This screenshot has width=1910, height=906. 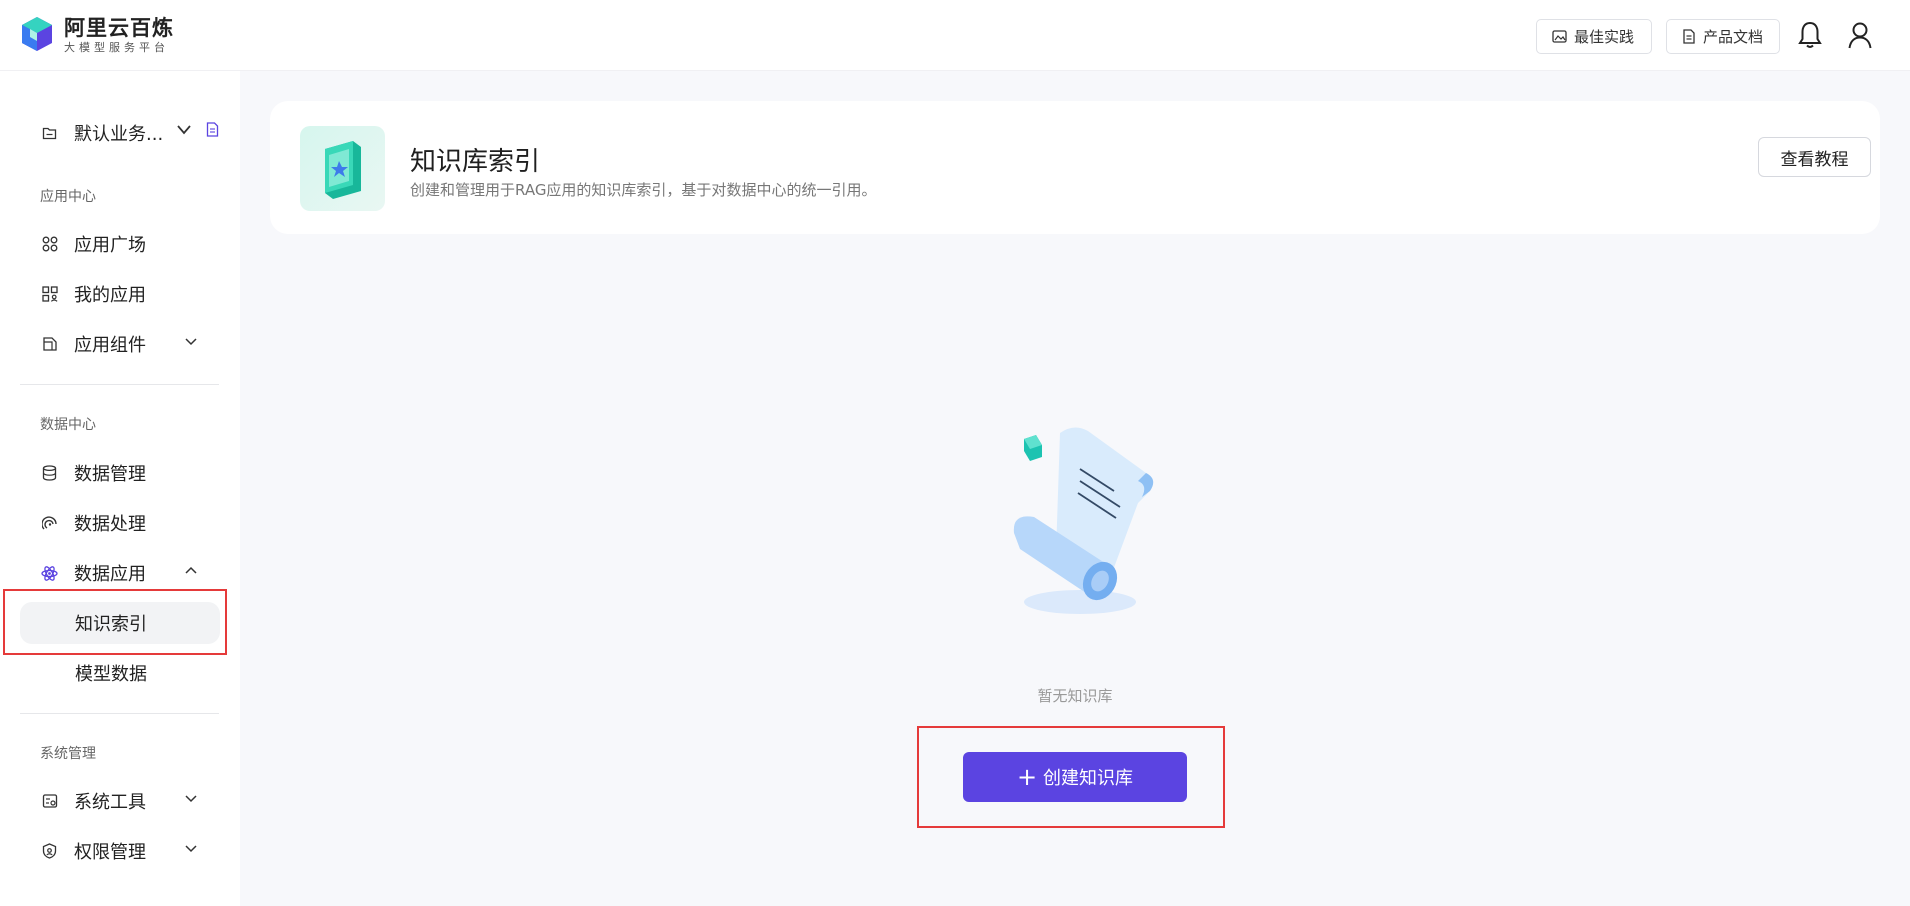 I want to click on image-icon, so click(x=1559, y=36).